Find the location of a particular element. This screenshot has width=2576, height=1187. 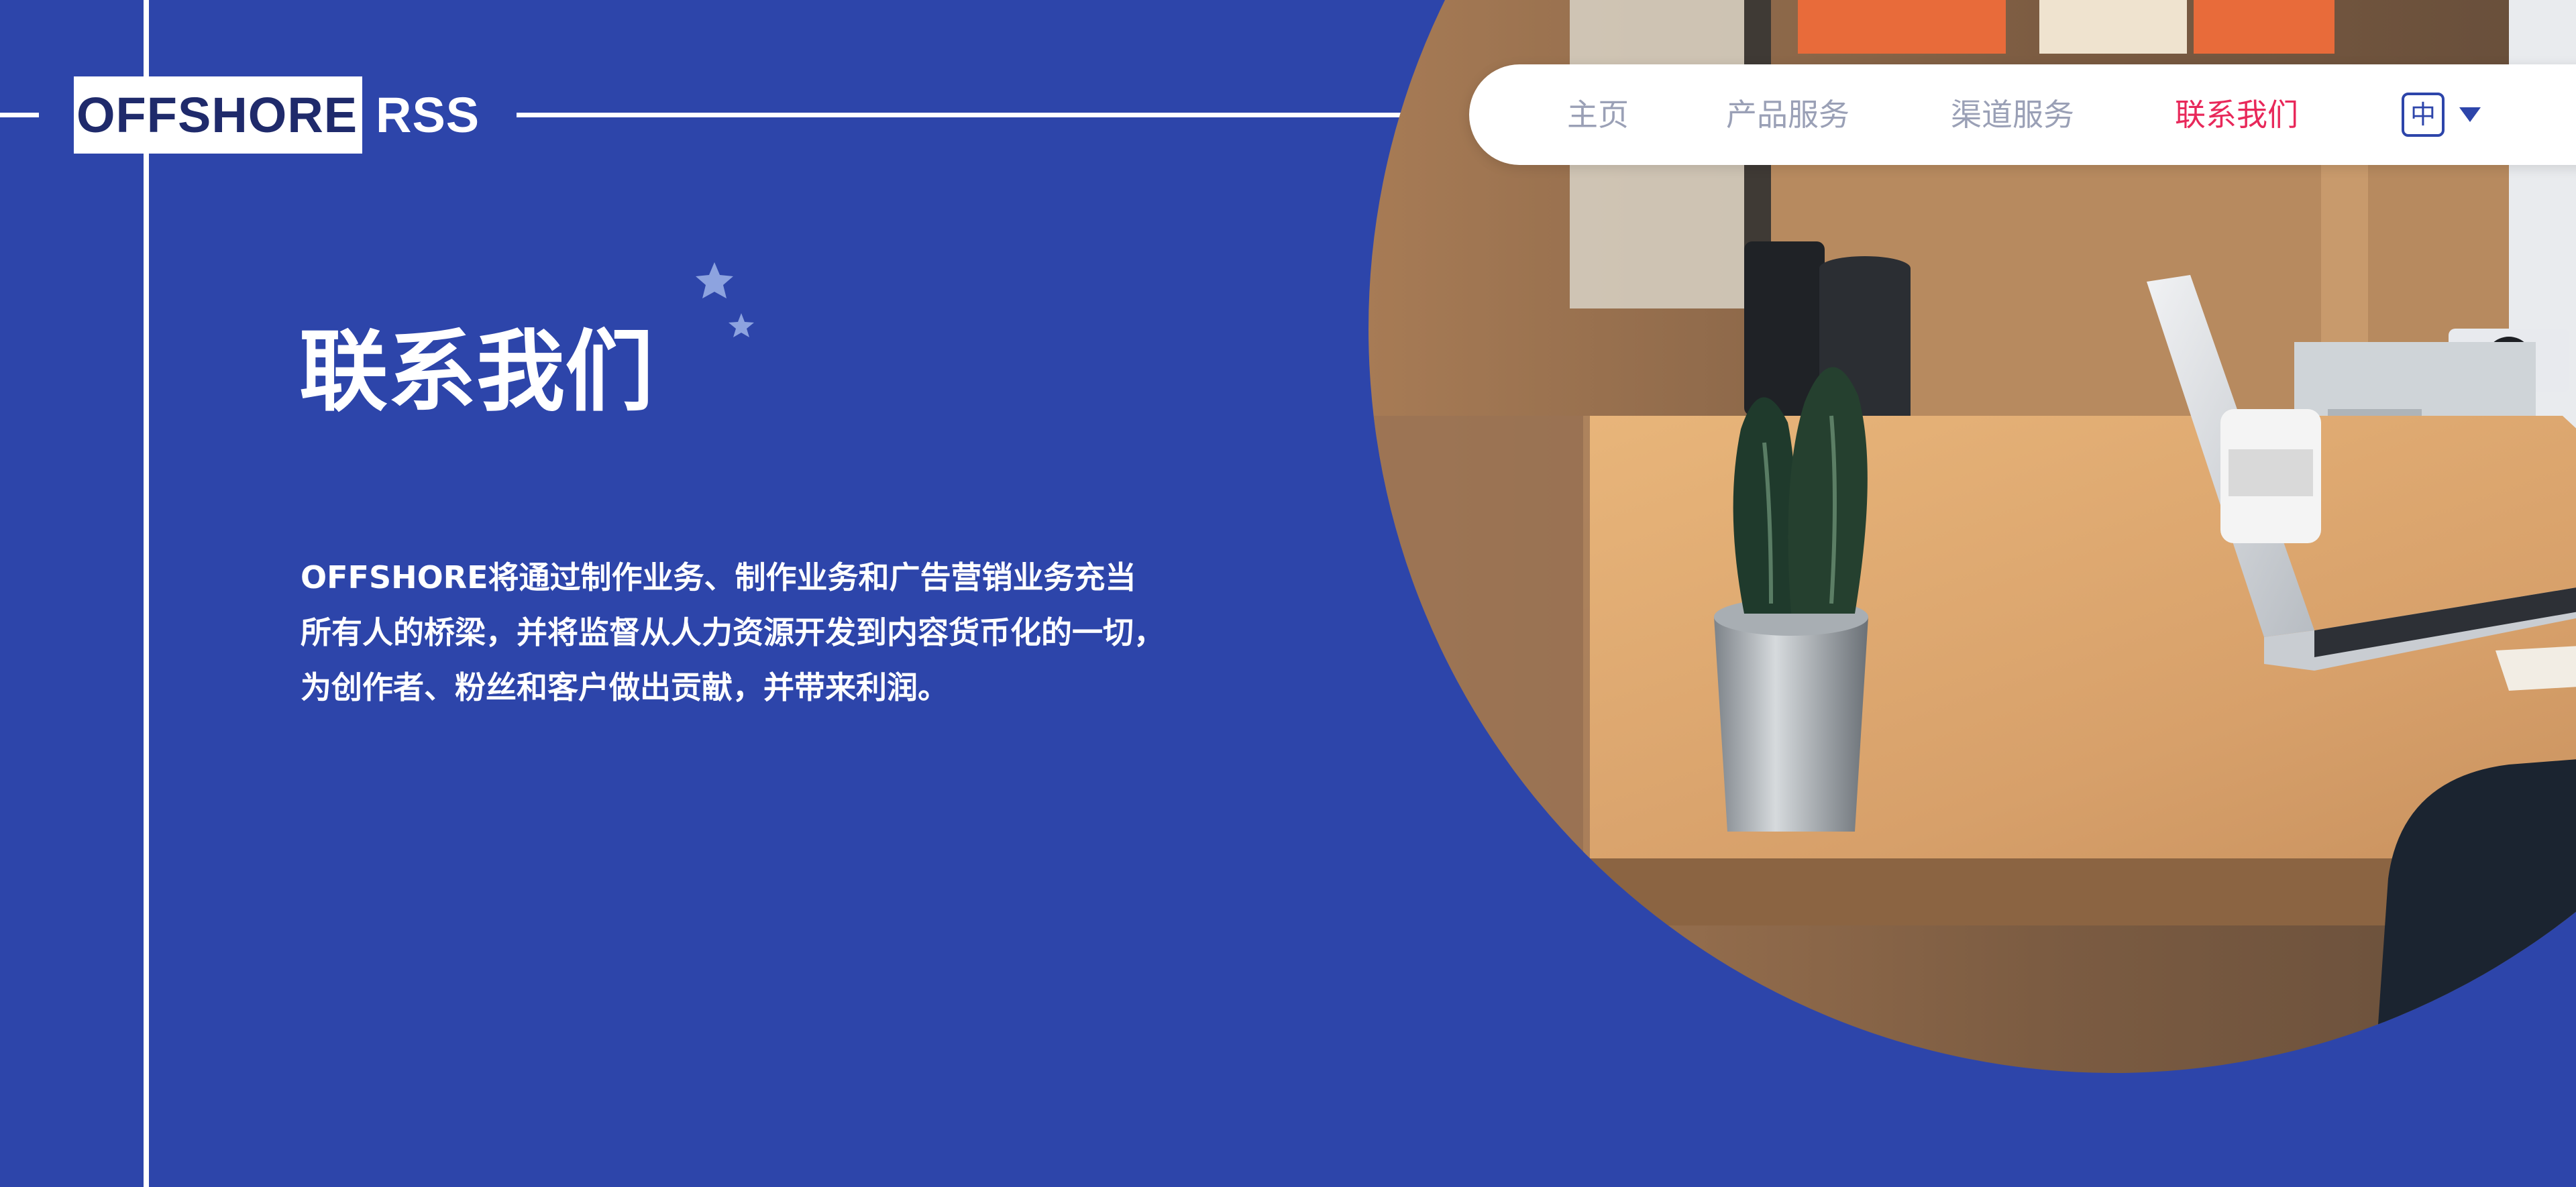

logo-boxed-text: OFFSHORE is located at coordinates (218, 115).